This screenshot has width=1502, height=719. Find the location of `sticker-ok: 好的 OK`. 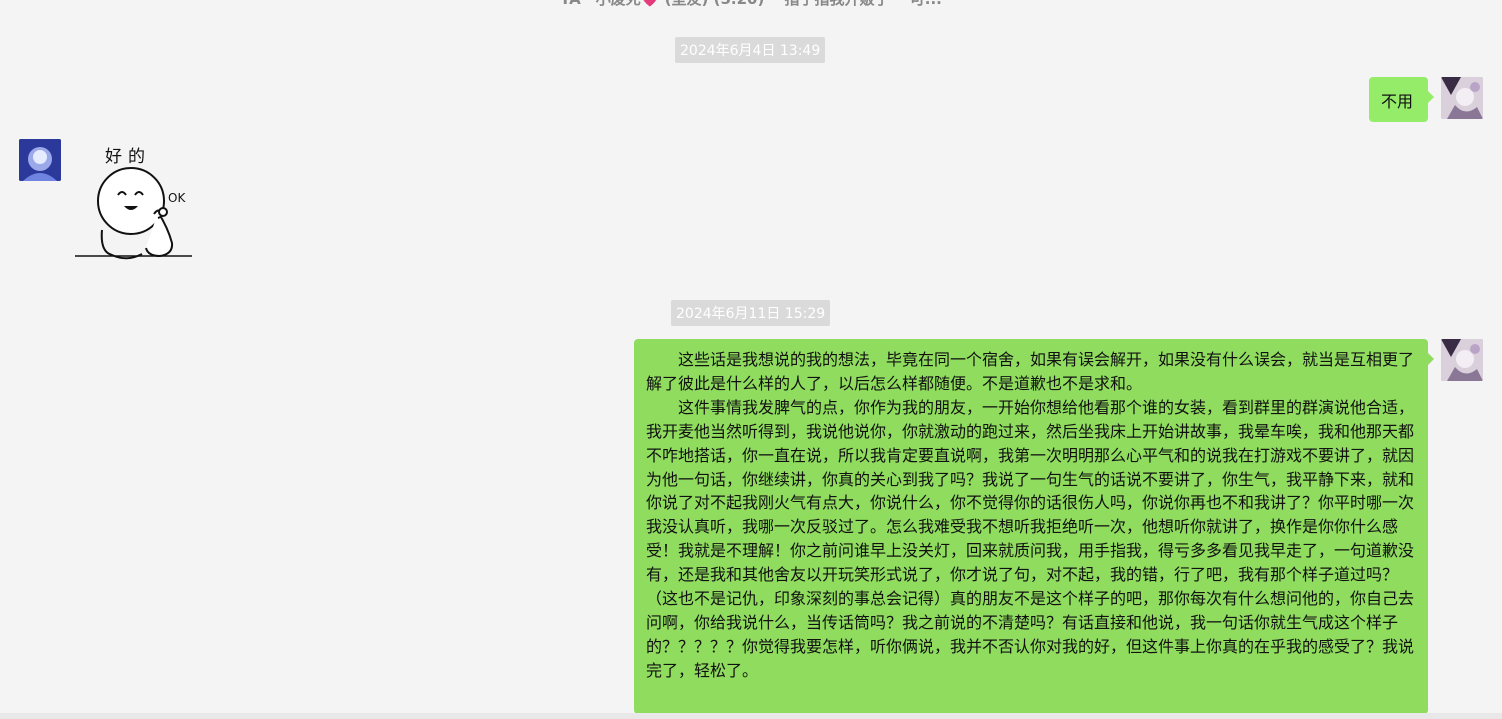

sticker-ok: 好的 OK is located at coordinates (134, 203).